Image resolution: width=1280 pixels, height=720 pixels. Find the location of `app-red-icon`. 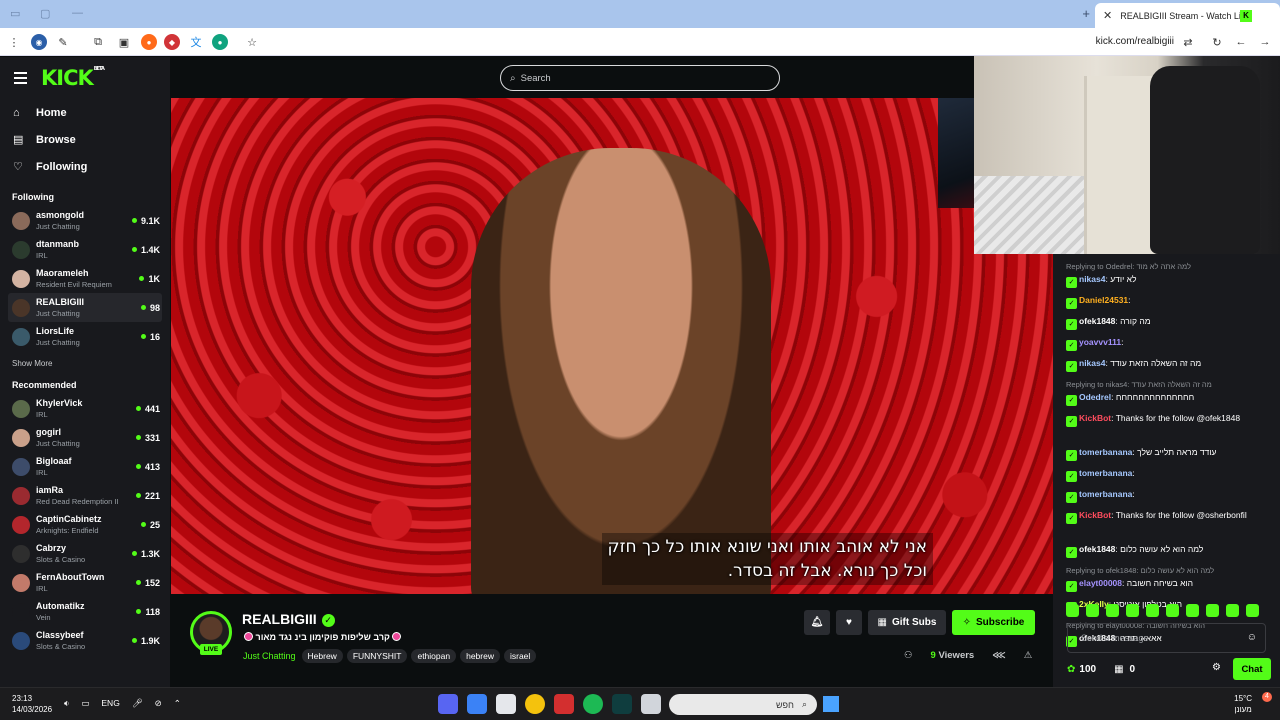

app-red-icon is located at coordinates (564, 704).